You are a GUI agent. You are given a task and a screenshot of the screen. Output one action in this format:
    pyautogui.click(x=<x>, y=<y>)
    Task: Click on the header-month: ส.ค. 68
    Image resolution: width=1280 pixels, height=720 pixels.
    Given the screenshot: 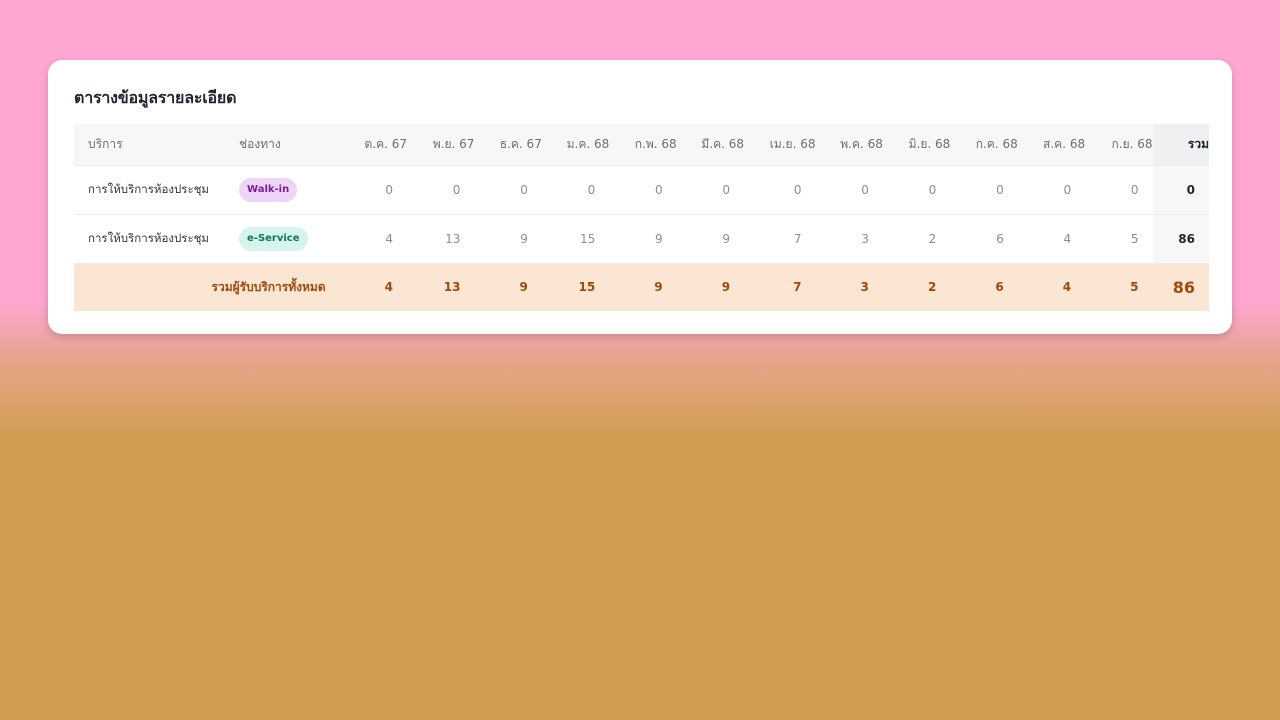 What is the action you would take?
    pyautogui.click(x=1051, y=145)
    